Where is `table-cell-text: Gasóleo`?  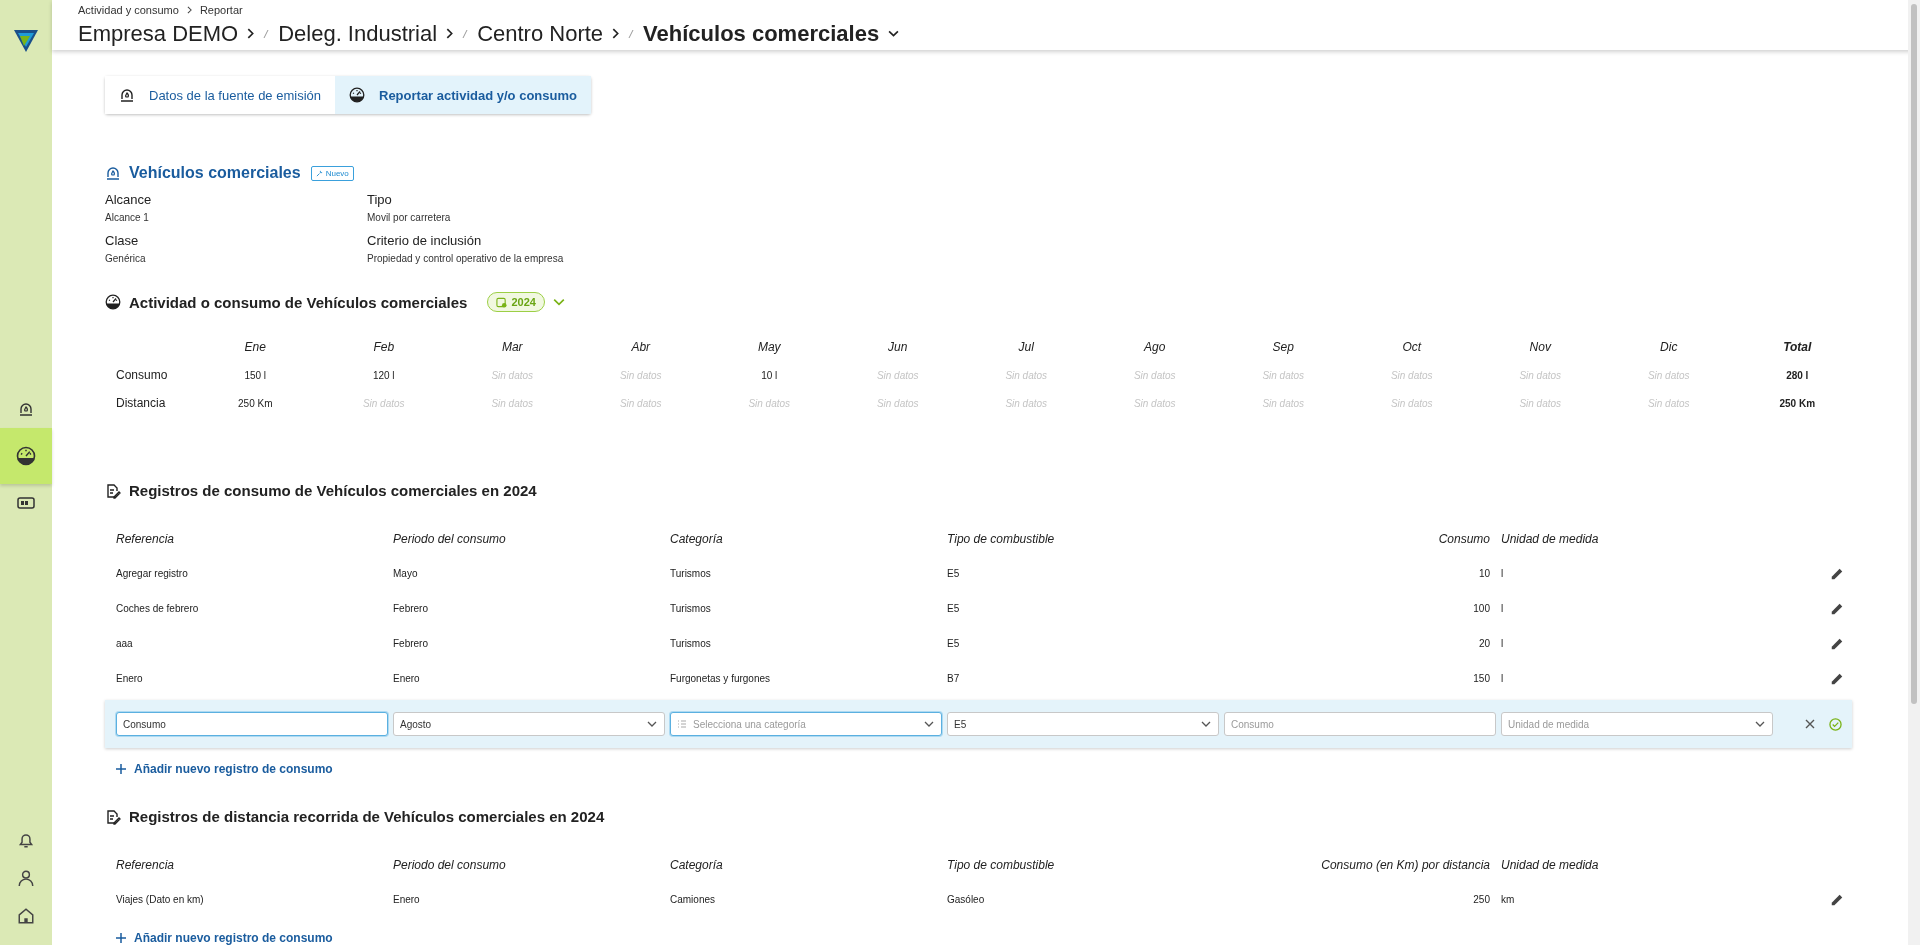
table-cell-text: Gasóleo is located at coordinates (966, 899).